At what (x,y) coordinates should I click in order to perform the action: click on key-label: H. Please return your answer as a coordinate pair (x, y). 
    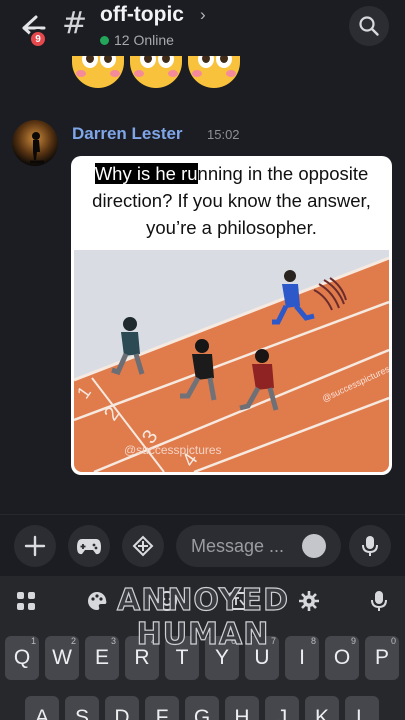
    Looking at the image, I should click on (242, 713).